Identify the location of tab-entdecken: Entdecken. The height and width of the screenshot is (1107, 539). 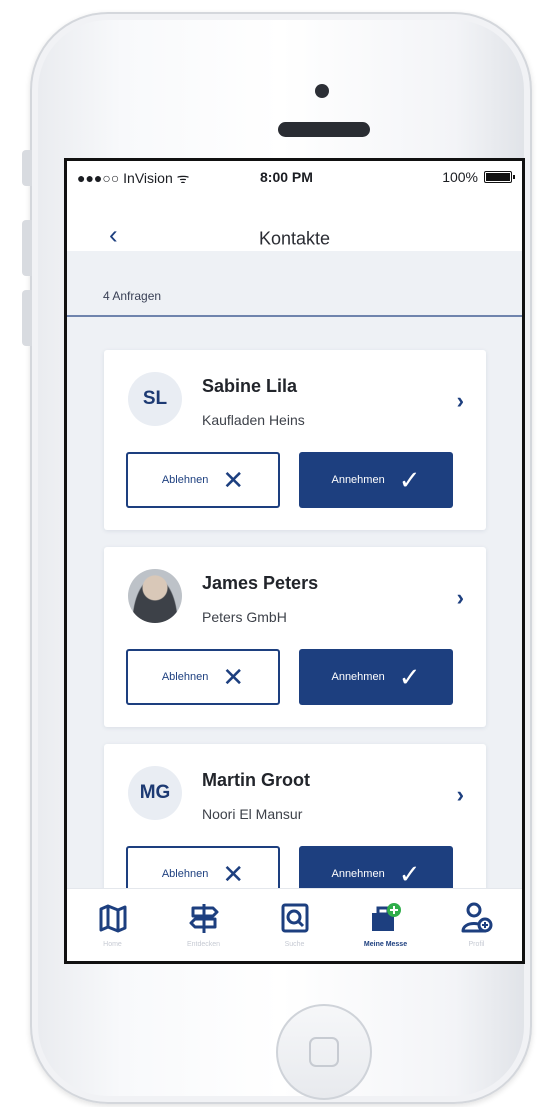
(203, 925).